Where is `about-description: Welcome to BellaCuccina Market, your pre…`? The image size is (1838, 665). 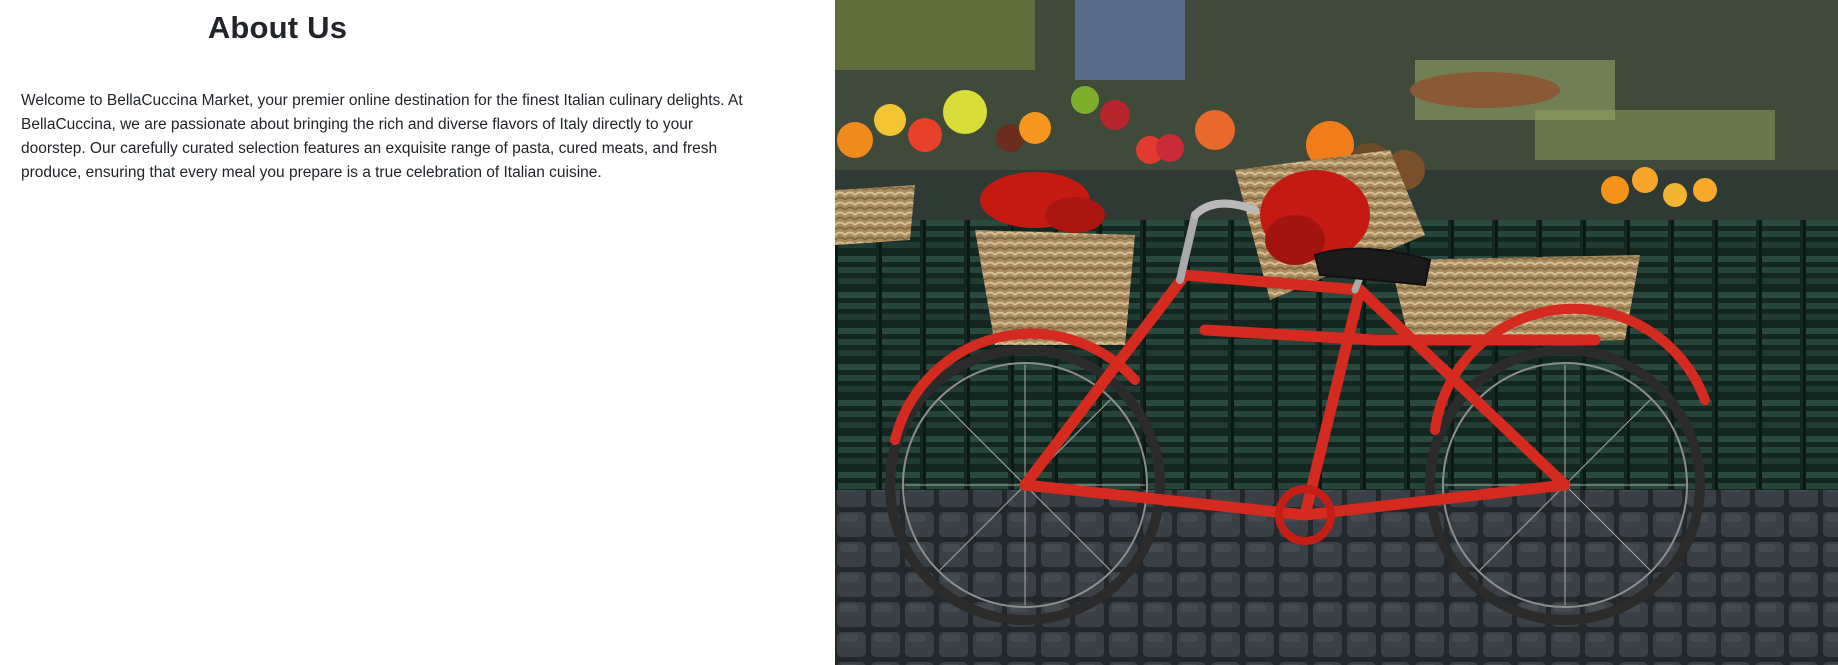 about-description: Welcome to BellaCuccina Market, your pre… is located at coordinates (382, 136).